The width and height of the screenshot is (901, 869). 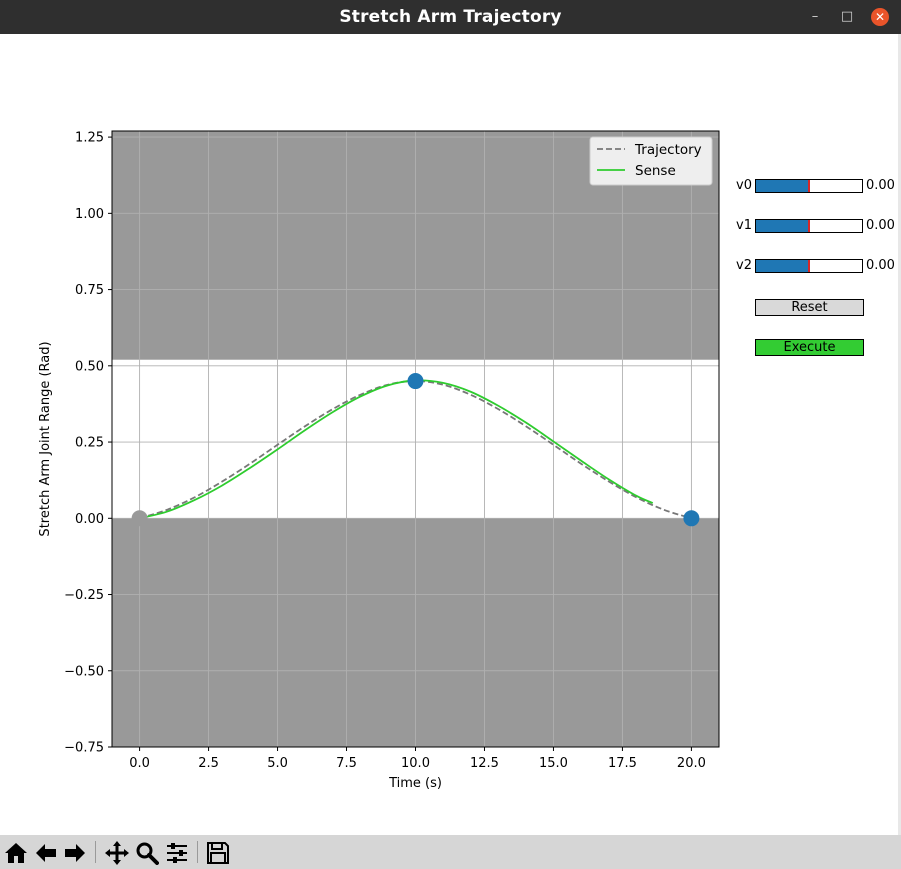 I want to click on slider-v1-value: 0.00, so click(x=880, y=225).